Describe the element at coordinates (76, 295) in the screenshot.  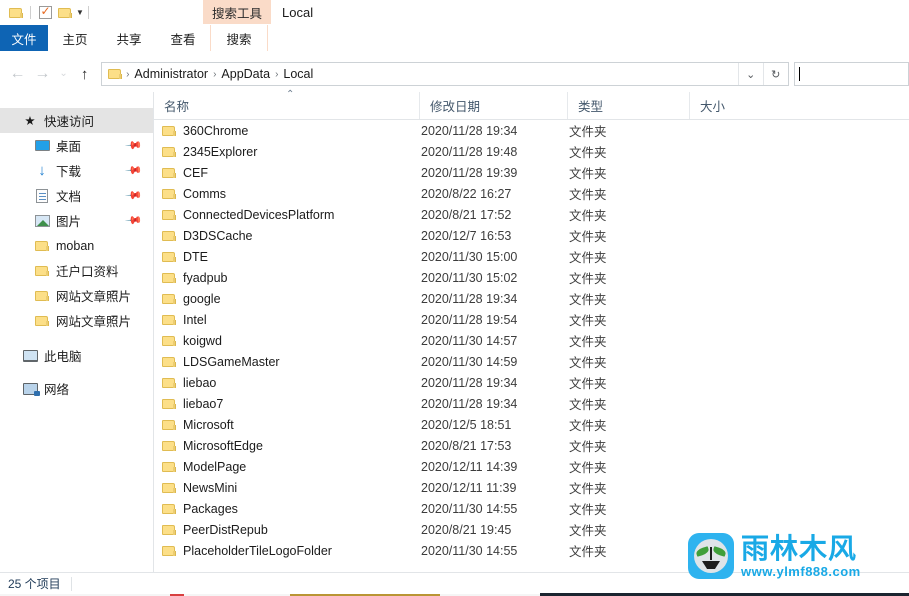
I see `sidebar-item-wangzhan-1: 网站文章照片` at that location.